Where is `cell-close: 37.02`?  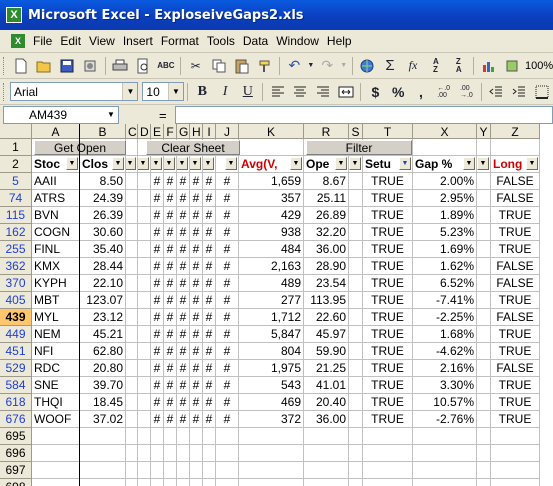
cell-close: 37.02 is located at coordinates (103, 419).